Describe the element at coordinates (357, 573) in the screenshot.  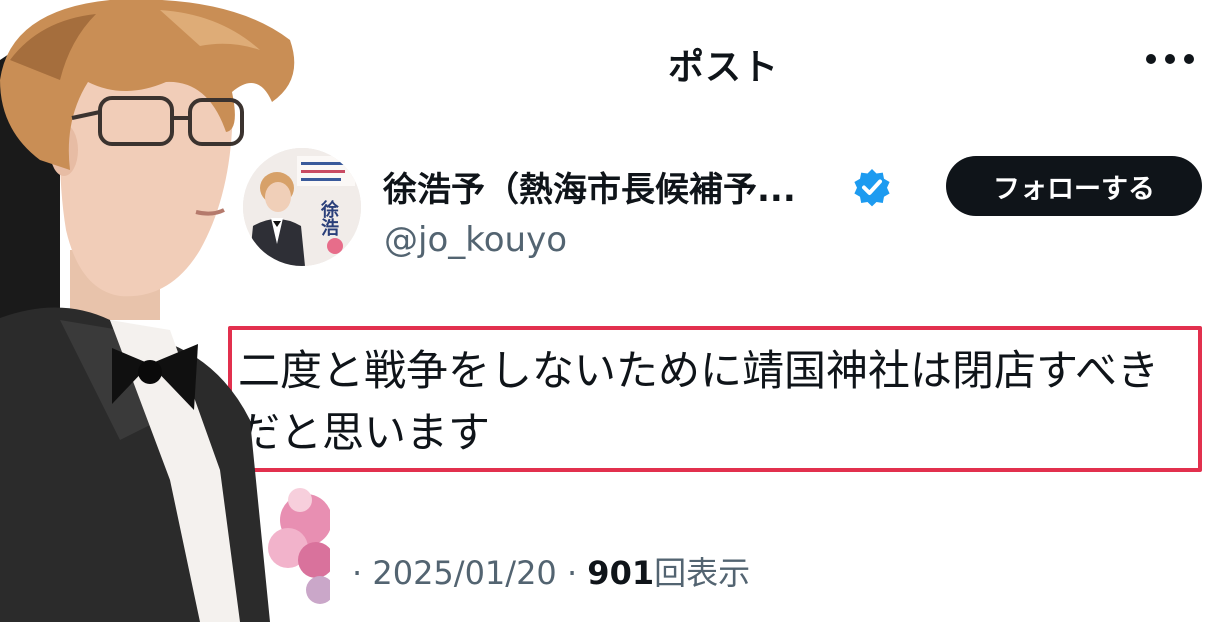
I see `meta-prefix: ·` at that location.